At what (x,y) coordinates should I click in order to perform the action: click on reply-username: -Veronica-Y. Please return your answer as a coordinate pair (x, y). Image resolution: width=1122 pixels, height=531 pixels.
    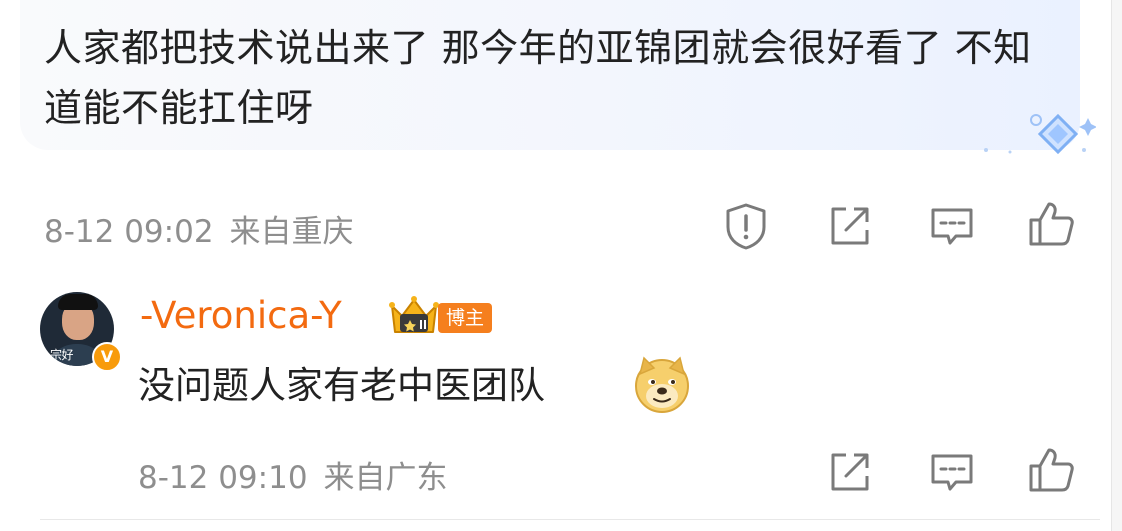
    Looking at the image, I should click on (241, 315).